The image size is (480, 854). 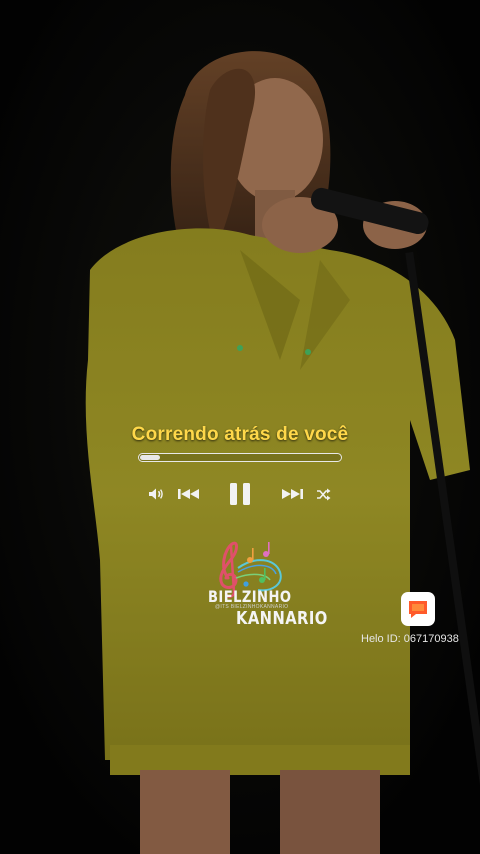 What do you see at coordinates (240, 457) in the screenshot?
I see `progress-bar` at bounding box center [240, 457].